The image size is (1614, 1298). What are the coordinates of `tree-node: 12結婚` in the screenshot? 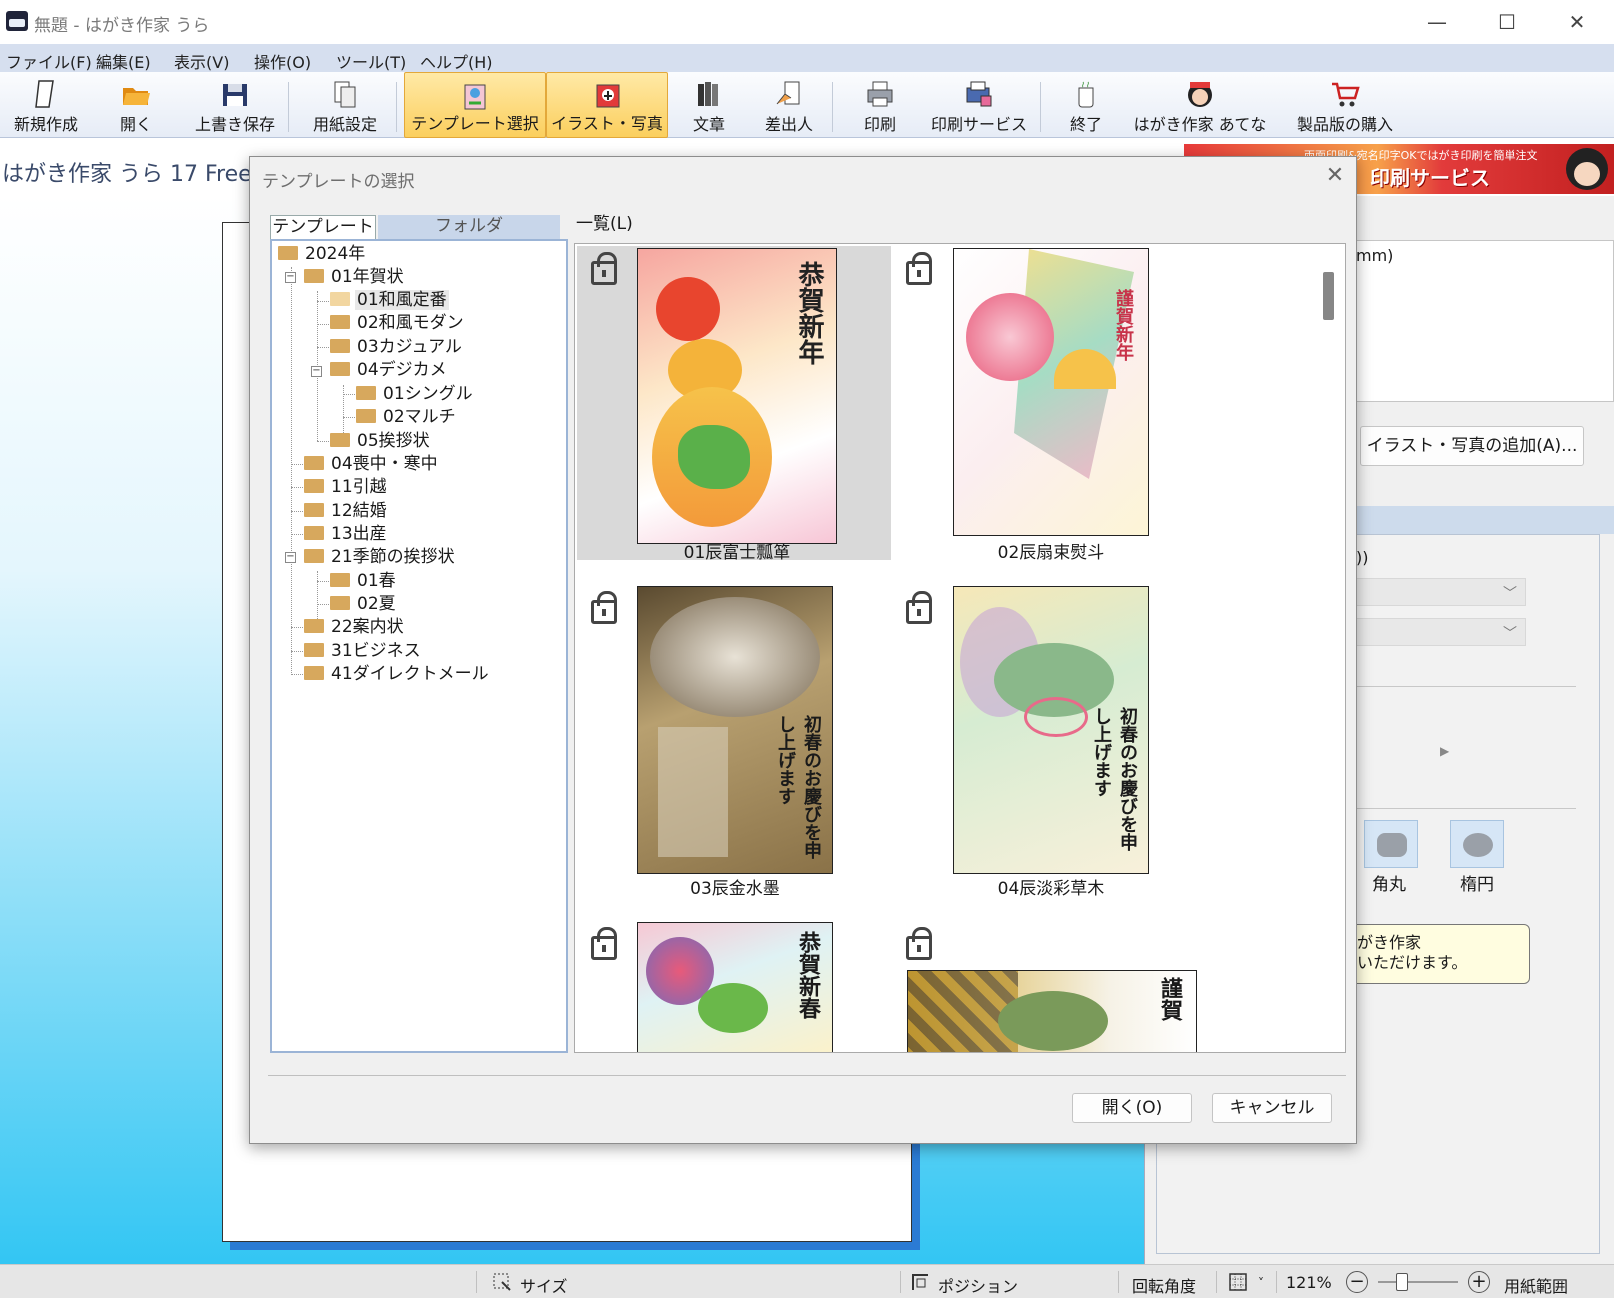 It's located at (346, 511).